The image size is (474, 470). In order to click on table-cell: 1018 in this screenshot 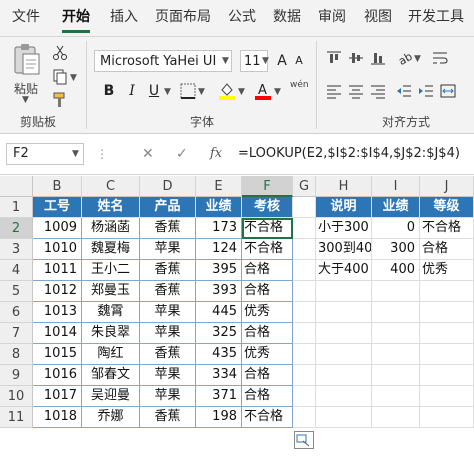, I will do `click(57, 417)`.